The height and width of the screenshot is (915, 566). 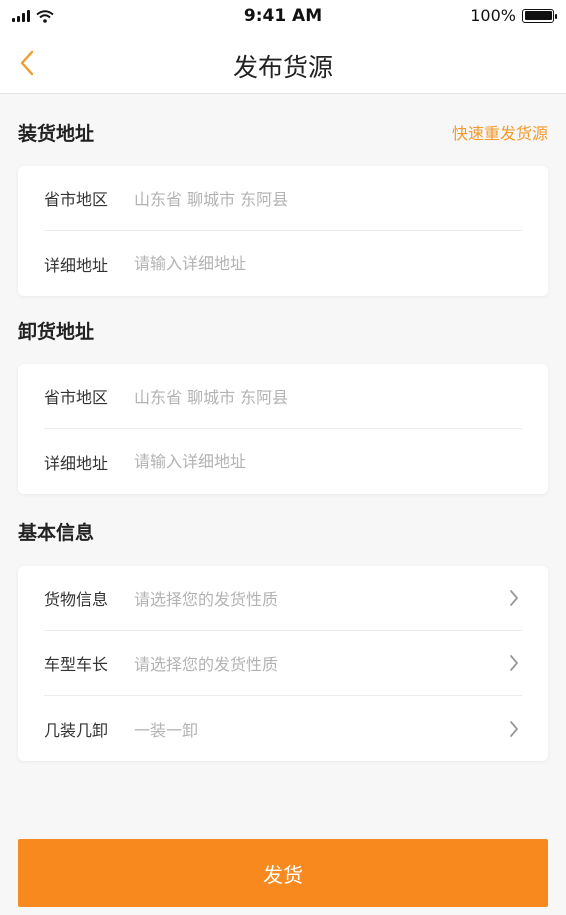 I want to click on status-right: 100%, so click(x=513, y=15).